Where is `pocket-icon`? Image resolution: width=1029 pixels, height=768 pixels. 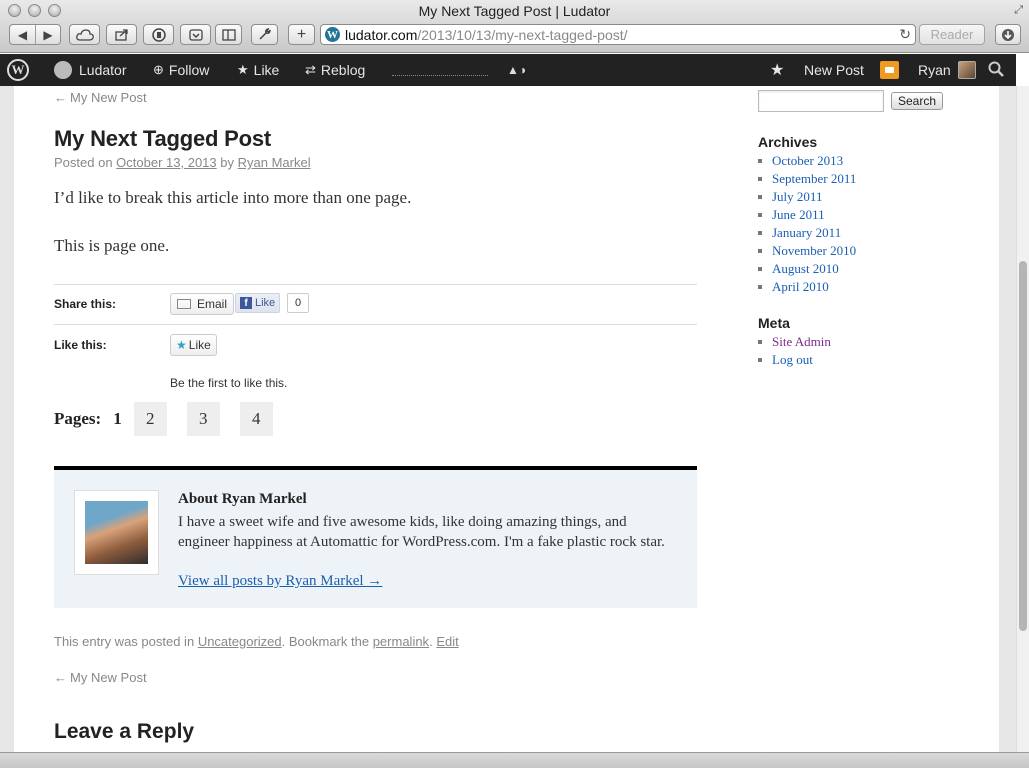 pocket-icon is located at coordinates (195, 34).